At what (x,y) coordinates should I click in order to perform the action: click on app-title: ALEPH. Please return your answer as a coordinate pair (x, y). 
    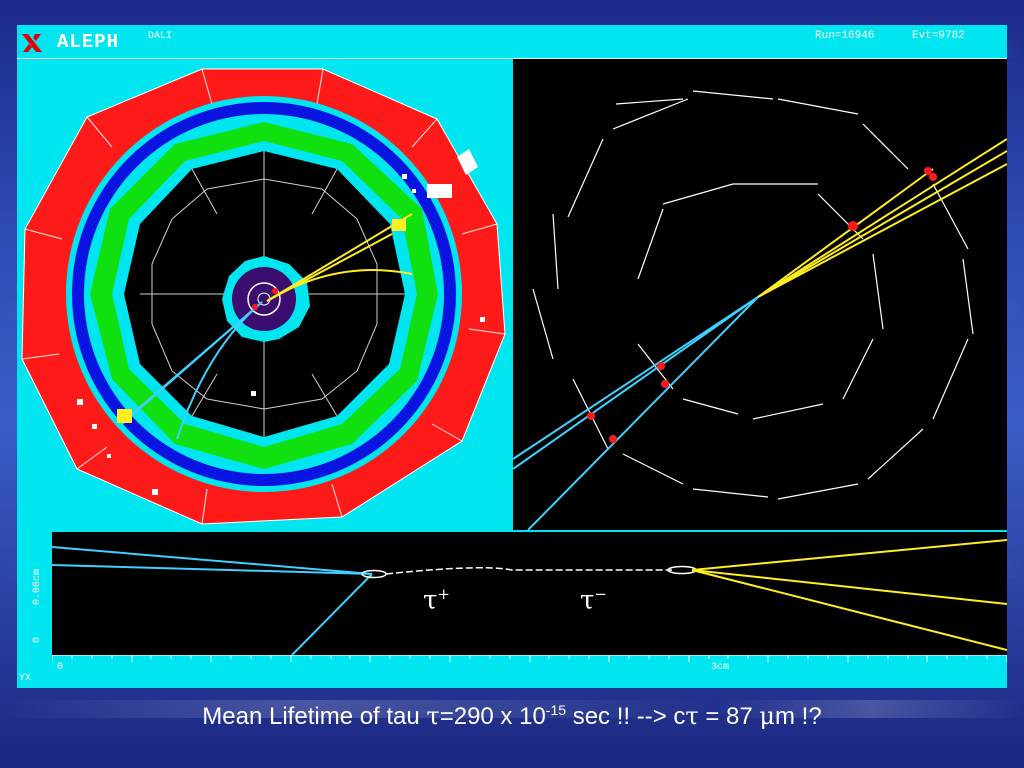
    Looking at the image, I should click on (88, 42).